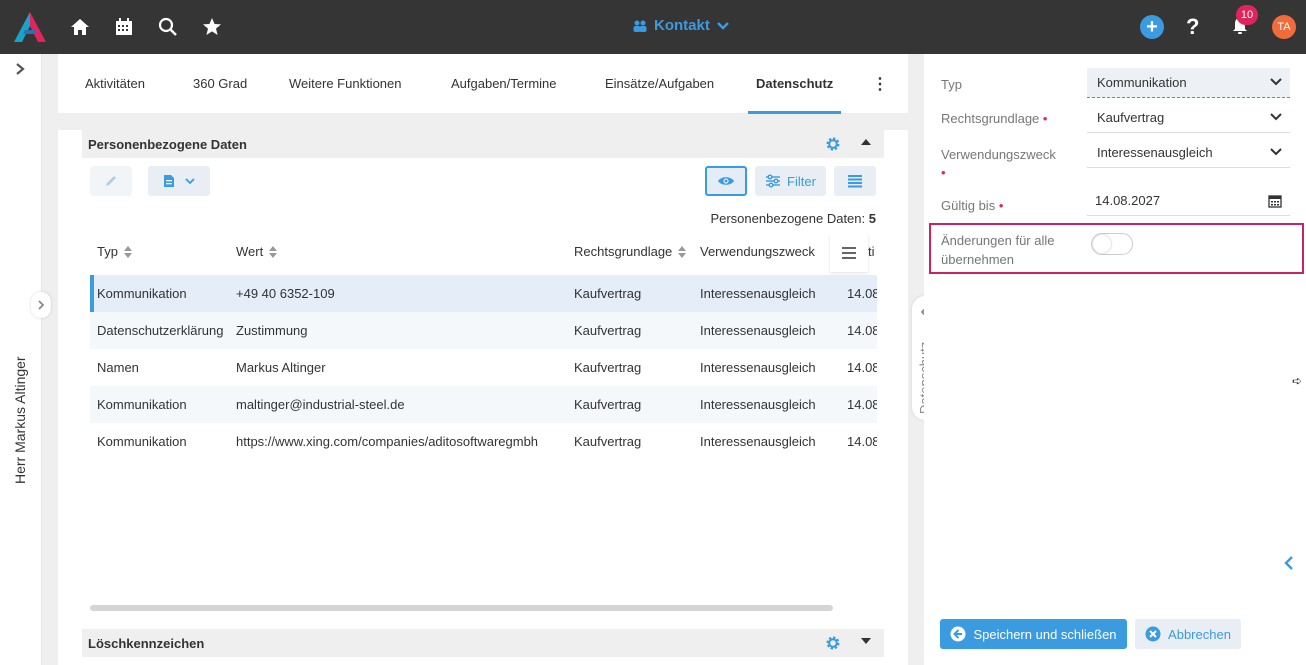 The width and height of the screenshot is (1306, 665). What do you see at coordinates (659, 83) in the screenshot?
I see `tab-einsaetze-aufgaben: Einsätze/Aufgaben` at bounding box center [659, 83].